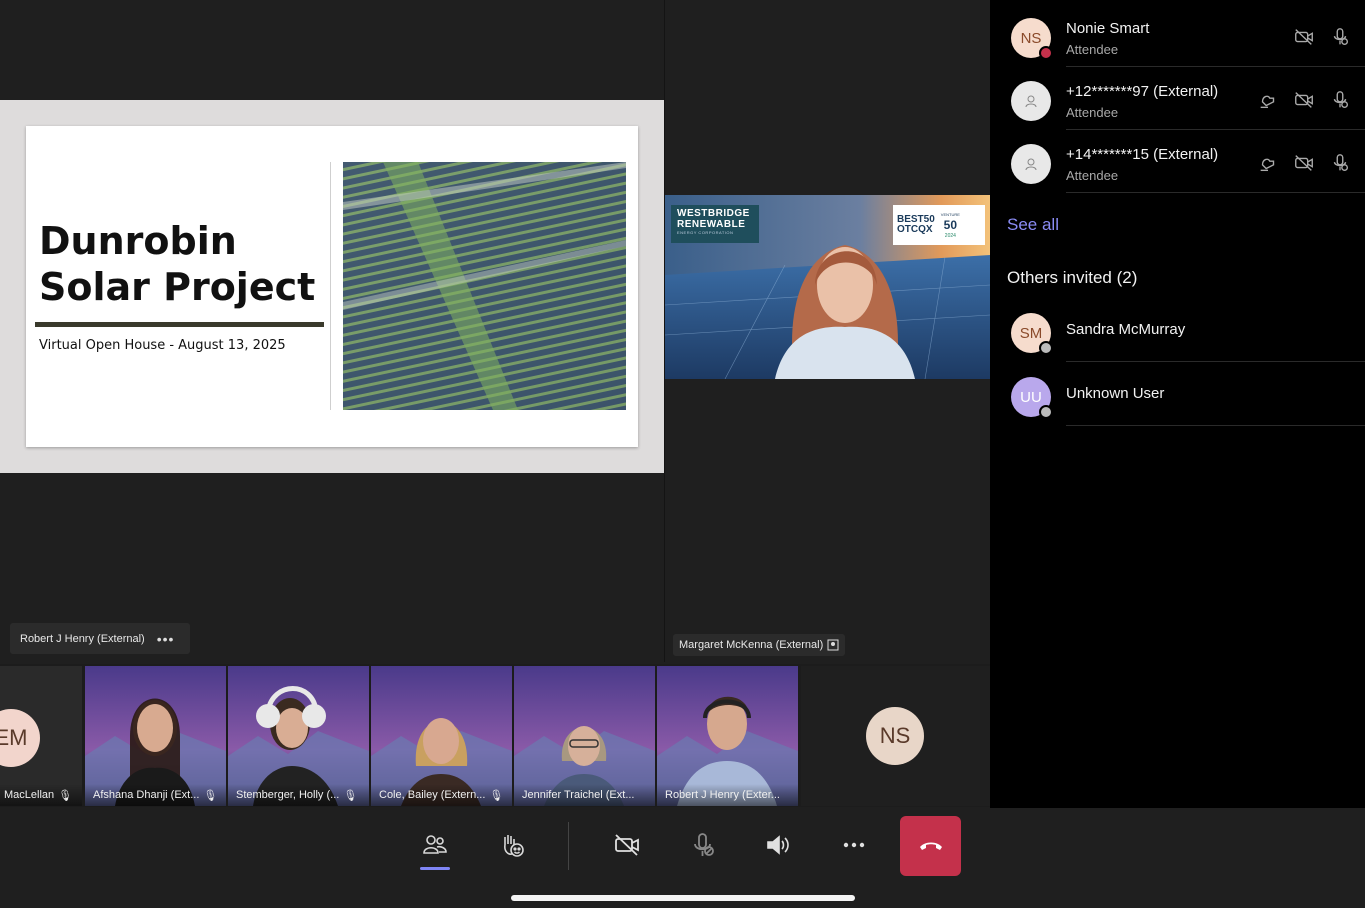 This screenshot has width=1365, height=908. I want to click on raise-hand-emoji-icon, so click(514, 846).